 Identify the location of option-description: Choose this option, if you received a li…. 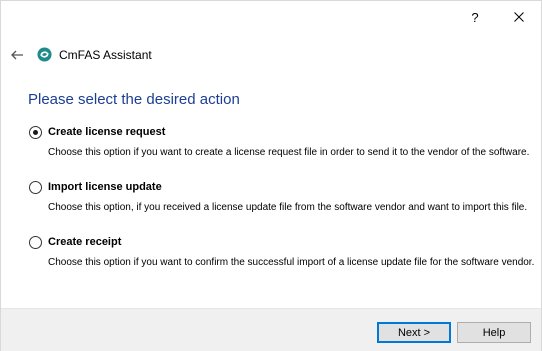
(288, 207).